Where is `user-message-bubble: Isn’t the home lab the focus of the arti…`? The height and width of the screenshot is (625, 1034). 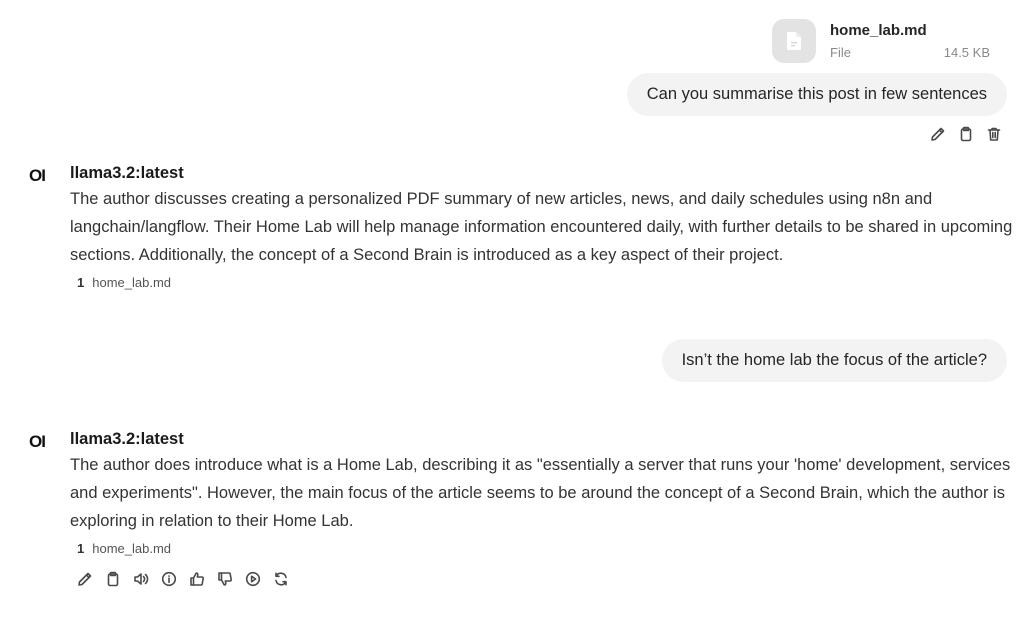
user-message-bubble: Isn’t the home lab the focus of the arti… is located at coordinates (834, 360).